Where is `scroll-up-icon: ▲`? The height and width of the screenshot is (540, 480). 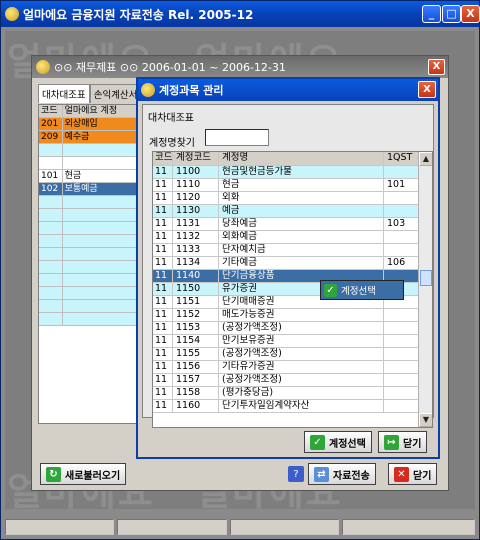
scroll-up-icon: ▲ is located at coordinates (425, 159).